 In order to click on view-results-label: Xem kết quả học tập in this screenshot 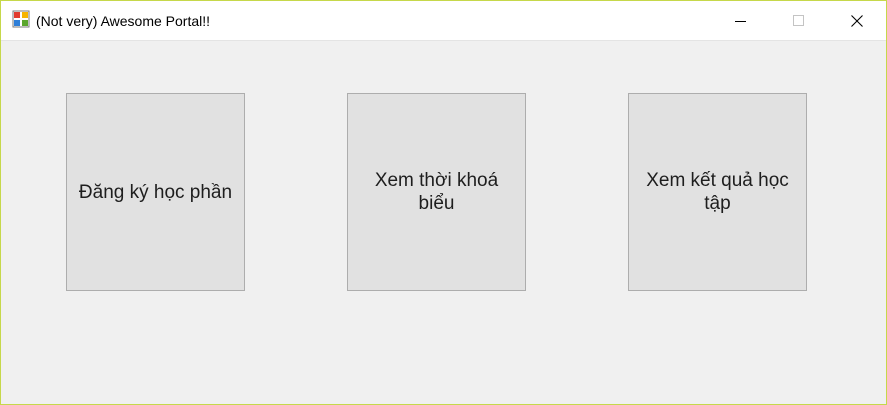, I will do `click(717, 192)`.